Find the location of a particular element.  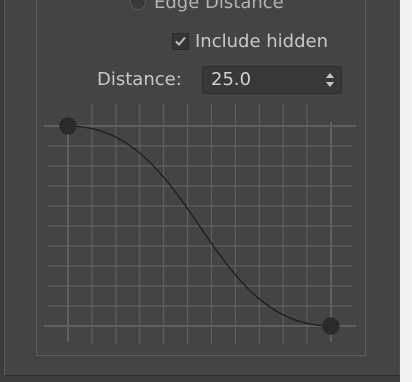

edge-distance-option: Edge Distance is located at coordinates (207, 7).